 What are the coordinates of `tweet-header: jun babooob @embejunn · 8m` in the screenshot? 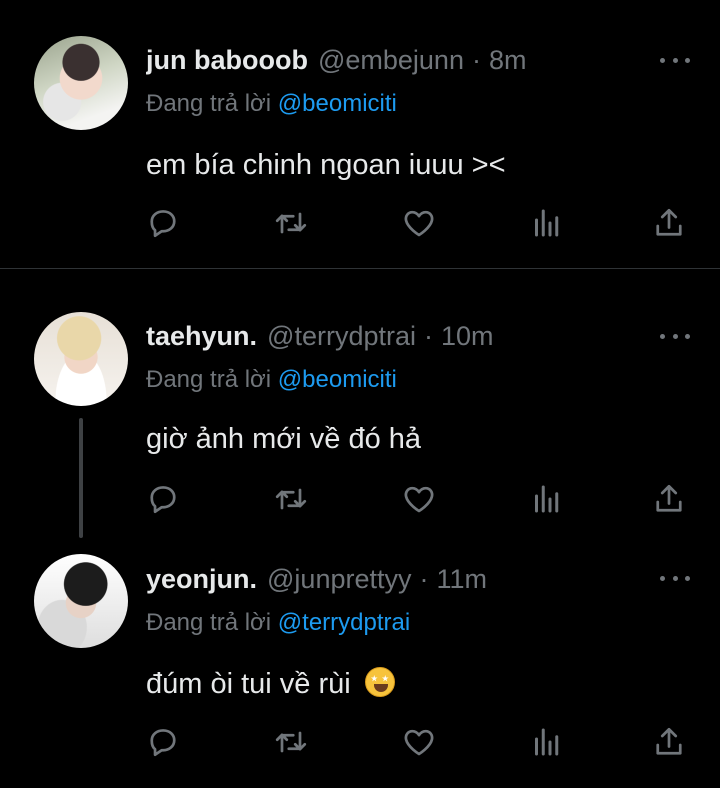 It's located at (383, 60).